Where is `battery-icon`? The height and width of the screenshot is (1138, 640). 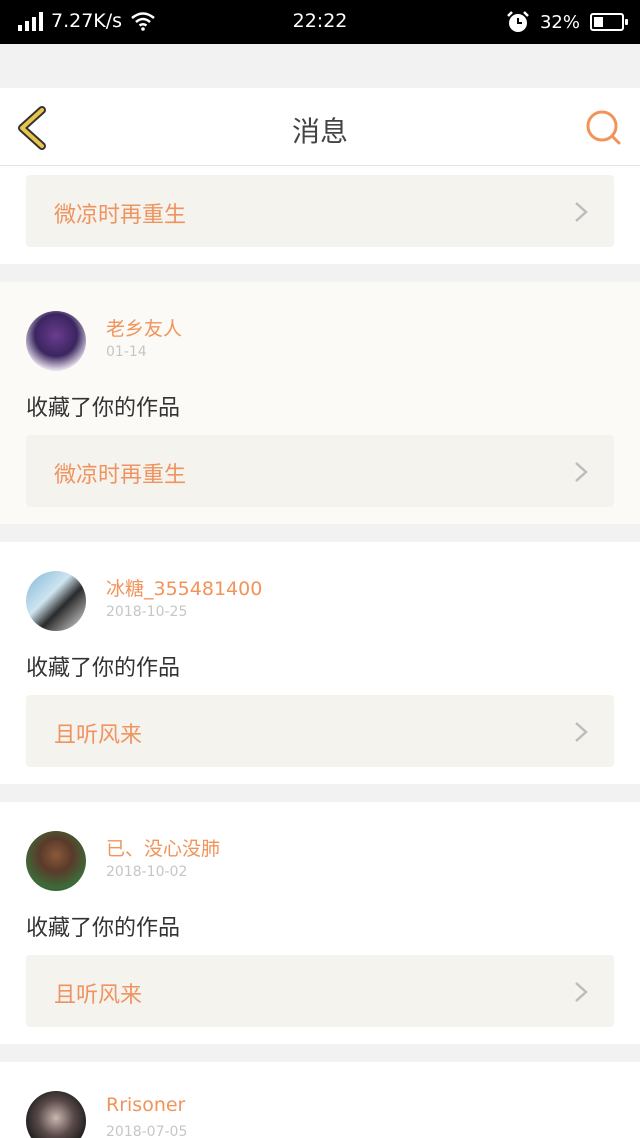 battery-icon is located at coordinates (609, 22).